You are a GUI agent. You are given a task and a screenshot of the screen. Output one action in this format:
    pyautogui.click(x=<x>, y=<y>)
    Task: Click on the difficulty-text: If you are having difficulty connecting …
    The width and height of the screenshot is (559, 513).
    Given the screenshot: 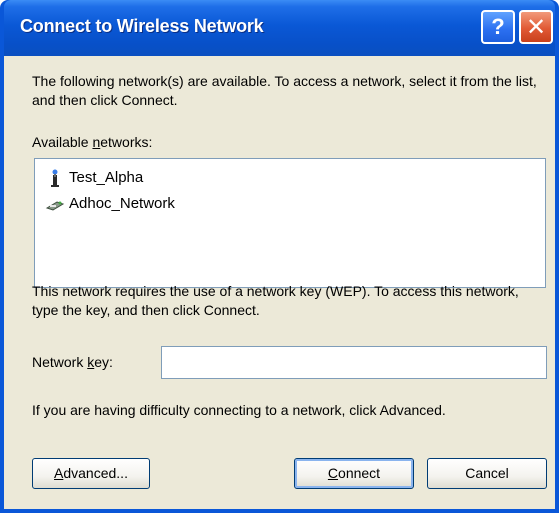 What is the action you would take?
    pyautogui.click(x=239, y=410)
    